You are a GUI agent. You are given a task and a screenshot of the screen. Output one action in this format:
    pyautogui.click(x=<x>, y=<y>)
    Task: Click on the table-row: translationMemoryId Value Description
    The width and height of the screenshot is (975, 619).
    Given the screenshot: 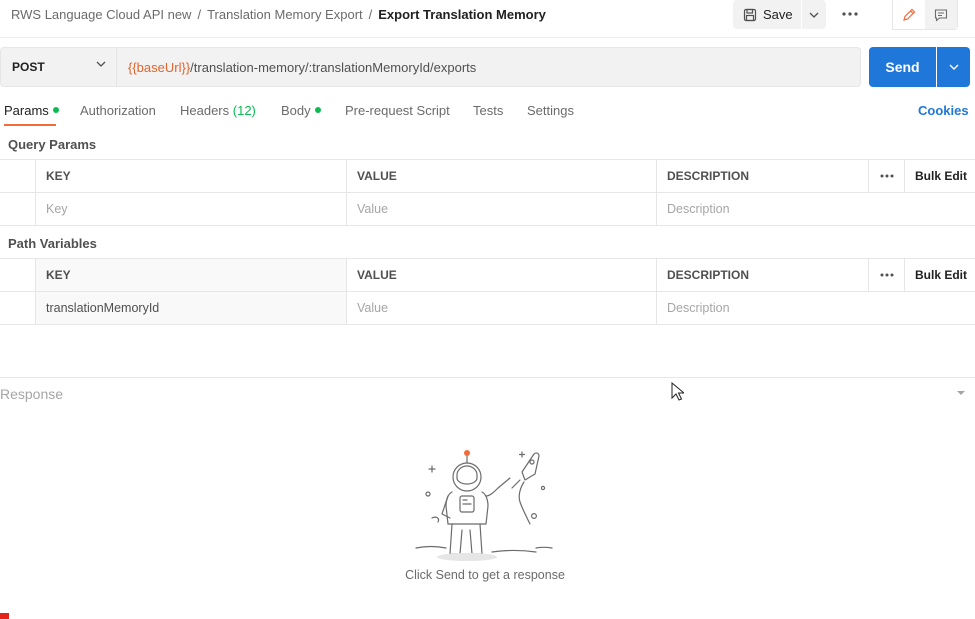 What is the action you would take?
    pyautogui.click(x=487, y=308)
    